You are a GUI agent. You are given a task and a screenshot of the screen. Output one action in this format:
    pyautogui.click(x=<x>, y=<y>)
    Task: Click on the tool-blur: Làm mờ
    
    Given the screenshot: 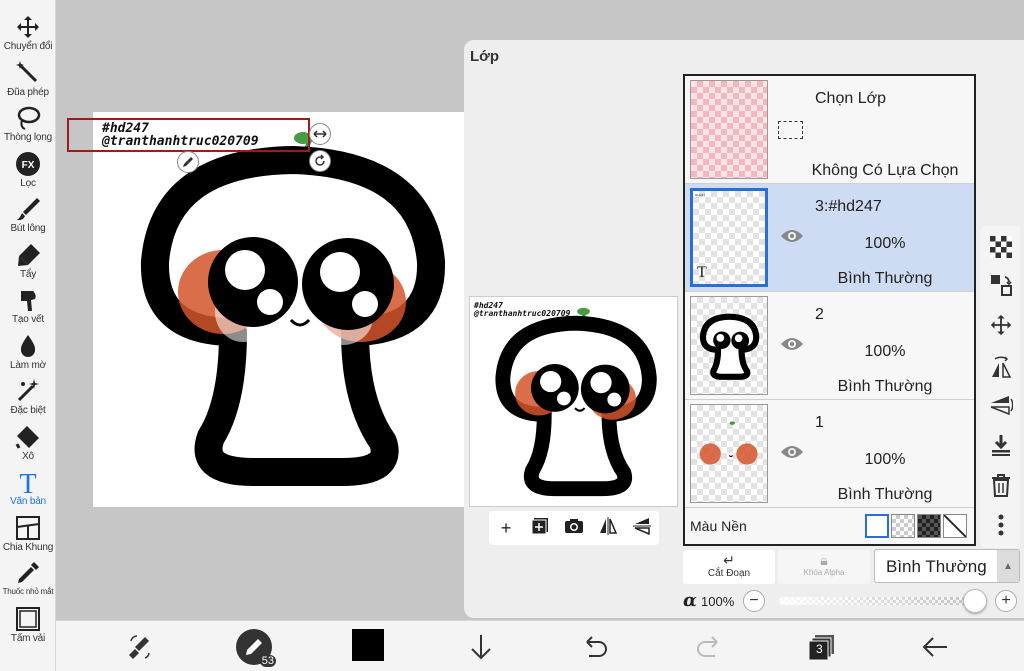 What is the action you would take?
    pyautogui.click(x=28, y=353)
    